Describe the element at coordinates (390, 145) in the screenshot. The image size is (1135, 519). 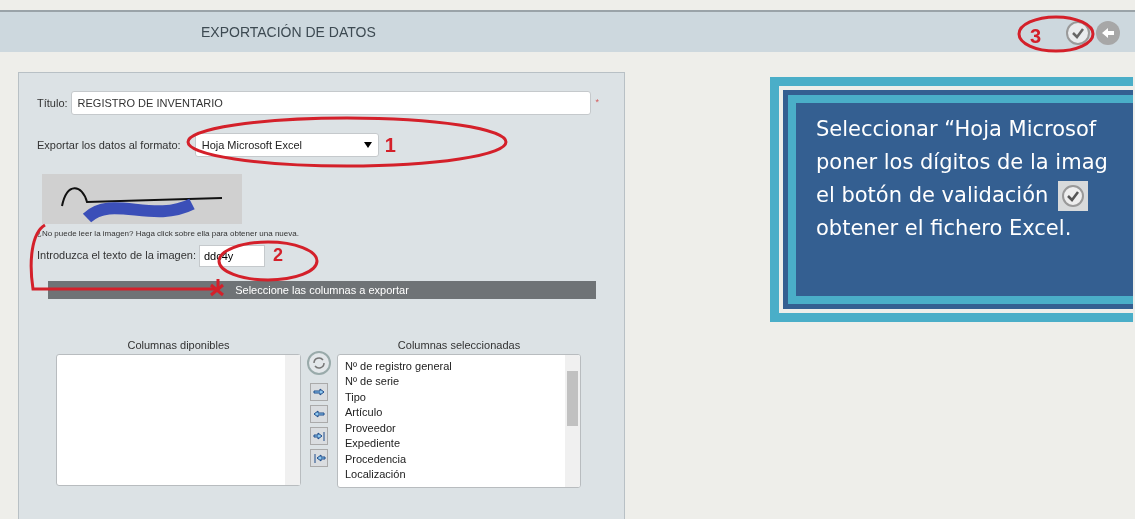
I see `annotation-number: 1` at that location.